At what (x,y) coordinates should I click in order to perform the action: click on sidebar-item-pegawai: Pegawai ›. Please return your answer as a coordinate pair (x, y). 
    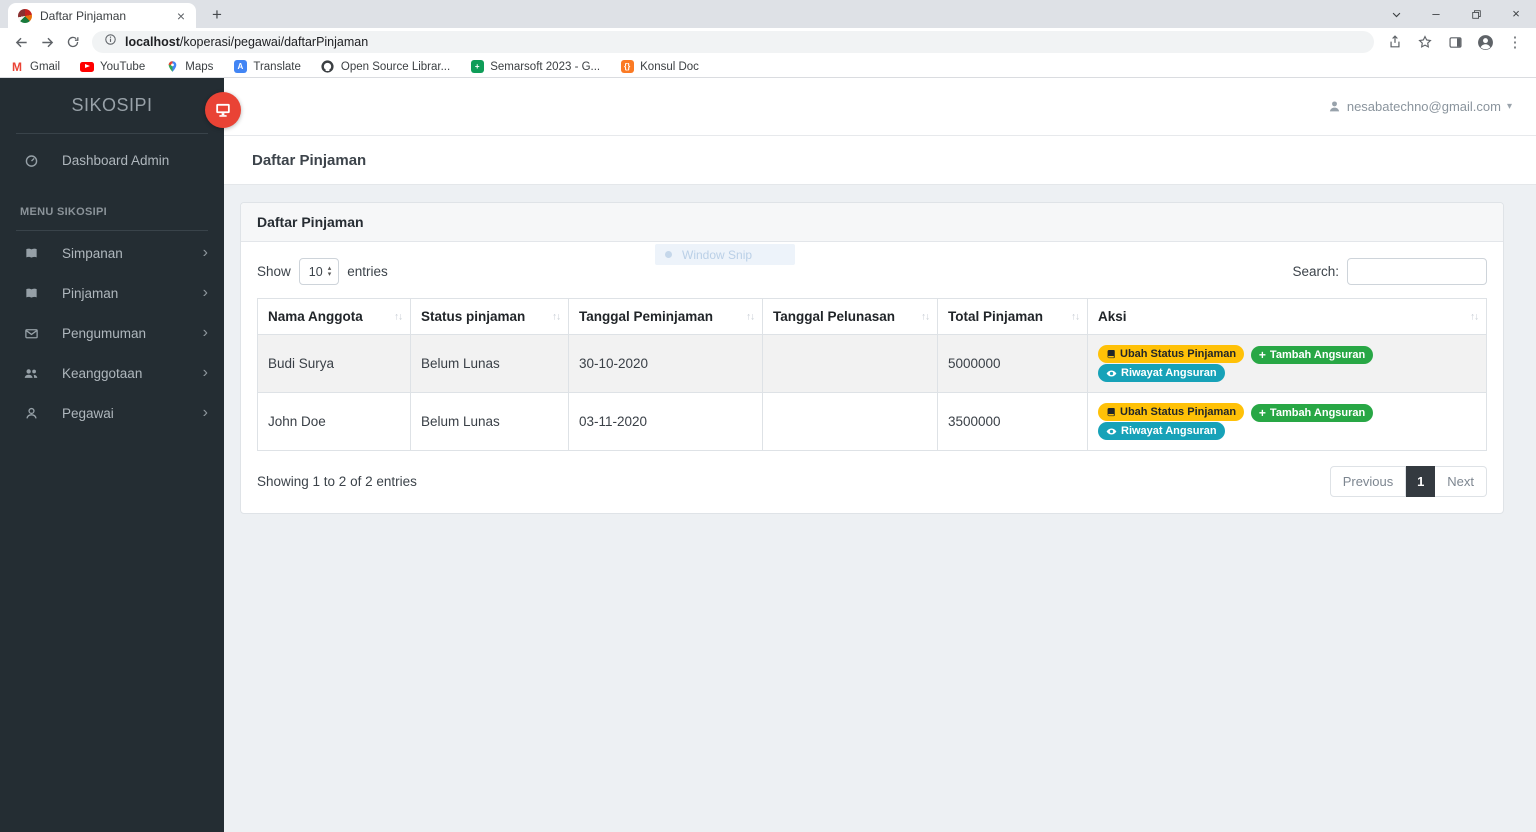
    Looking at the image, I should click on (112, 413).